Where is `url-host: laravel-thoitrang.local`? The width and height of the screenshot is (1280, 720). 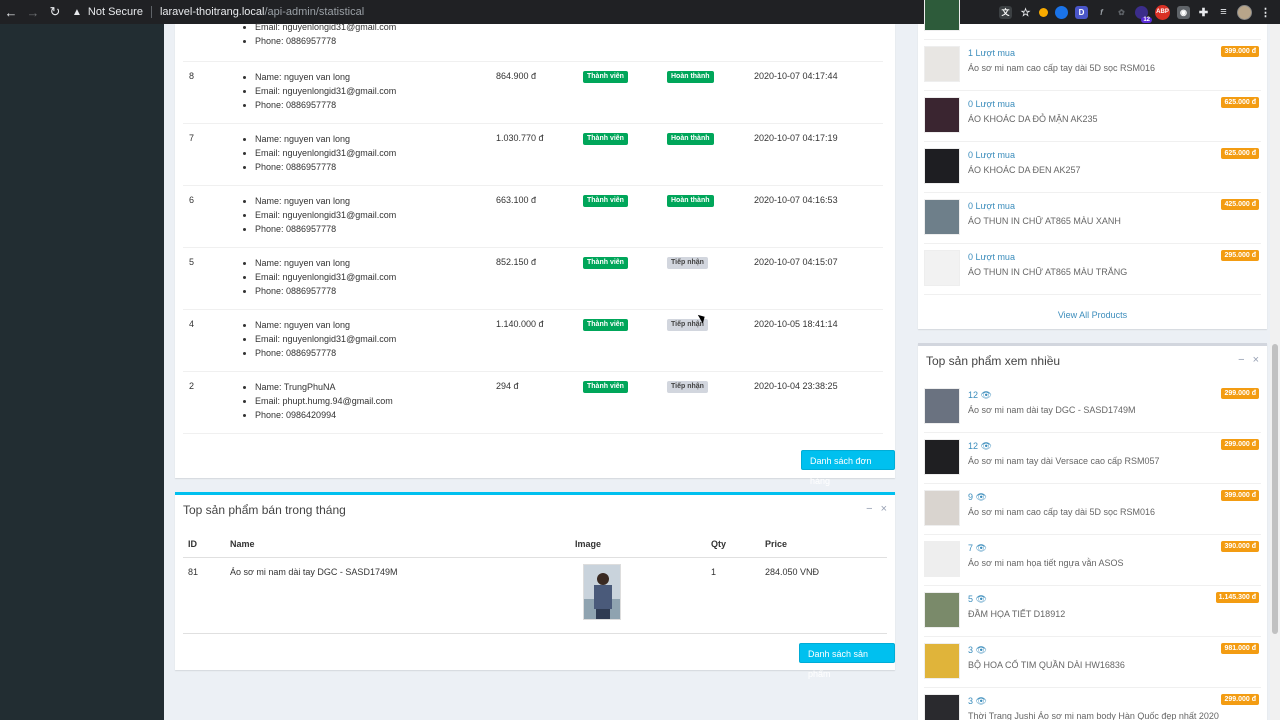
url-host: laravel-thoitrang.local is located at coordinates (212, 12).